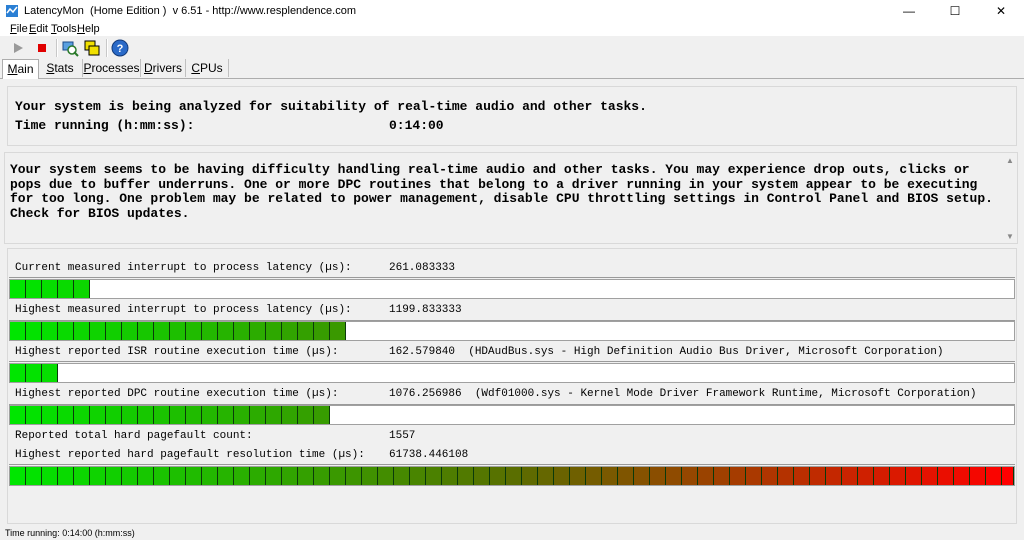  Describe the element at coordinates (92, 48) in the screenshot. I see `windows-button` at that location.